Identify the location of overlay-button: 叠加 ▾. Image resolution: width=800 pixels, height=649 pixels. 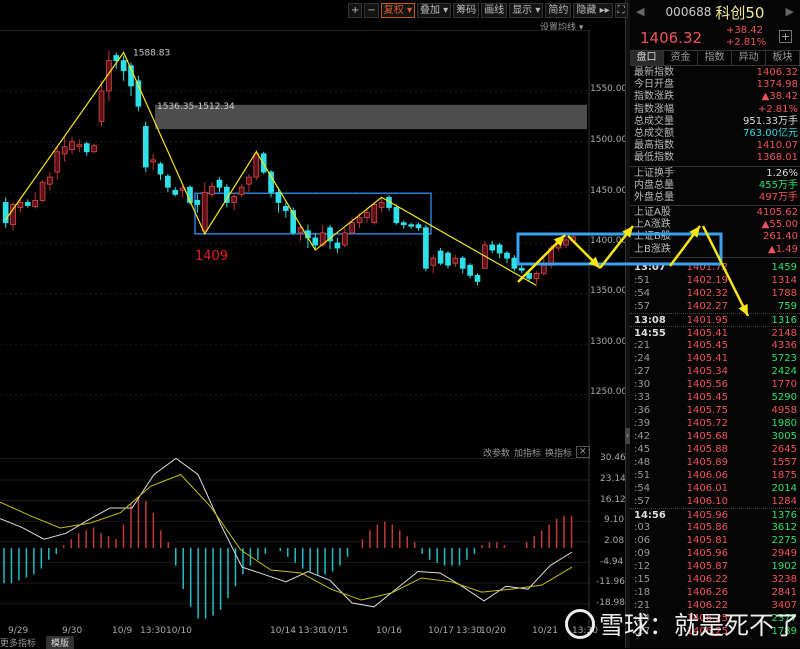
(434, 10).